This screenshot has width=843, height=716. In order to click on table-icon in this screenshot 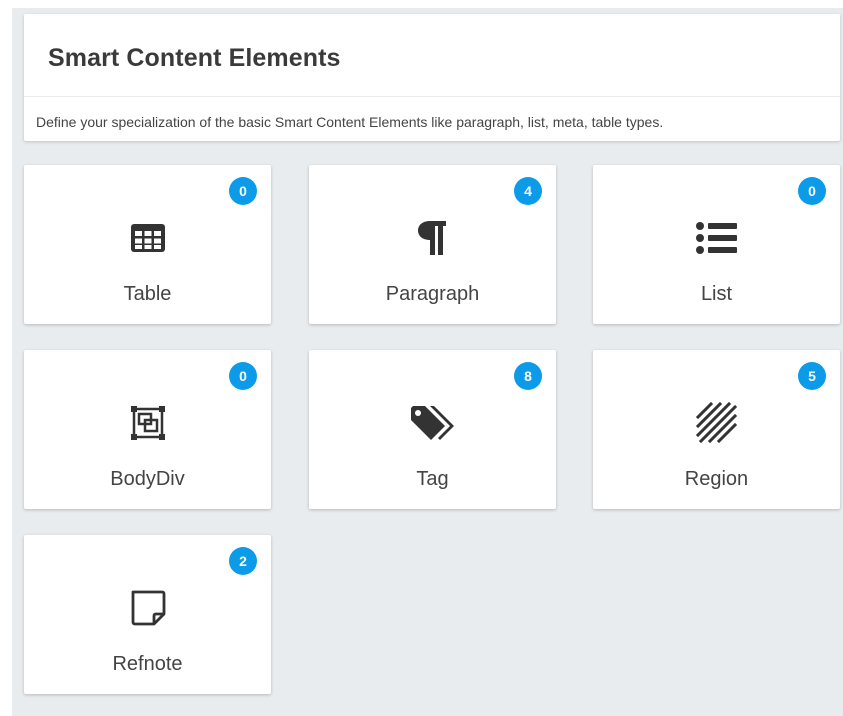, I will do `click(147, 238)`.